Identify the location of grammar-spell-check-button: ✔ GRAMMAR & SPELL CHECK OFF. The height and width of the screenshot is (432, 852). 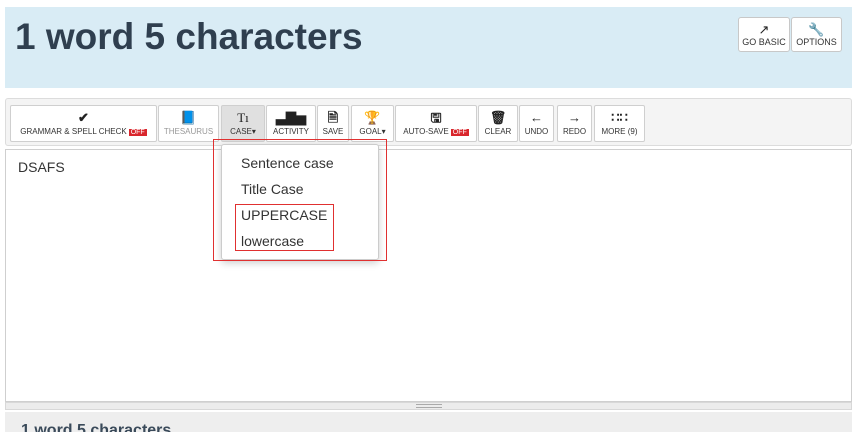
(83, 123).